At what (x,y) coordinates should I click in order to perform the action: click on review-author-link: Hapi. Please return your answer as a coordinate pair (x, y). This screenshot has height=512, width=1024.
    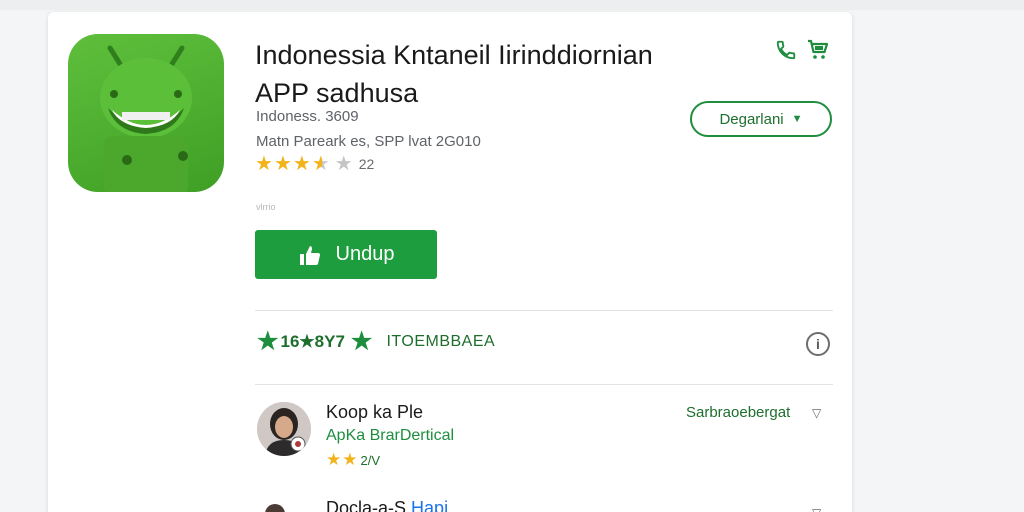
    Looking at the image, I should click on (429, 505).